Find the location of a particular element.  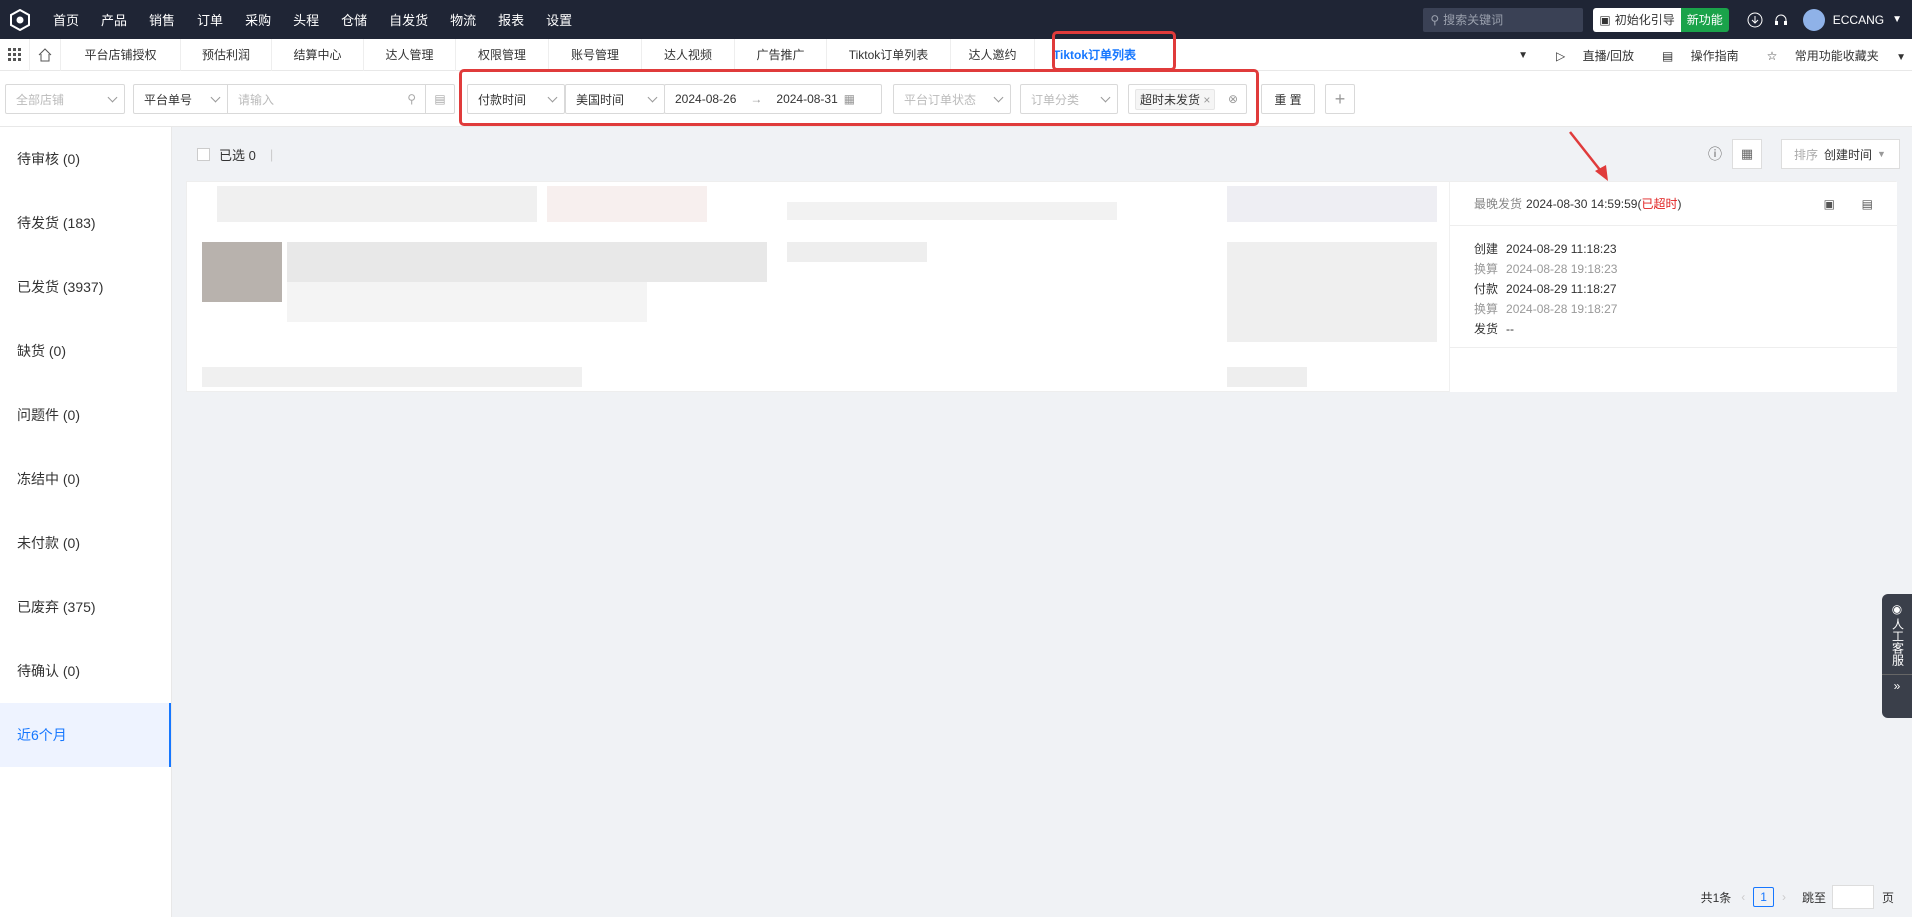

expand-icon: » is located at coordinates (1897, 683).